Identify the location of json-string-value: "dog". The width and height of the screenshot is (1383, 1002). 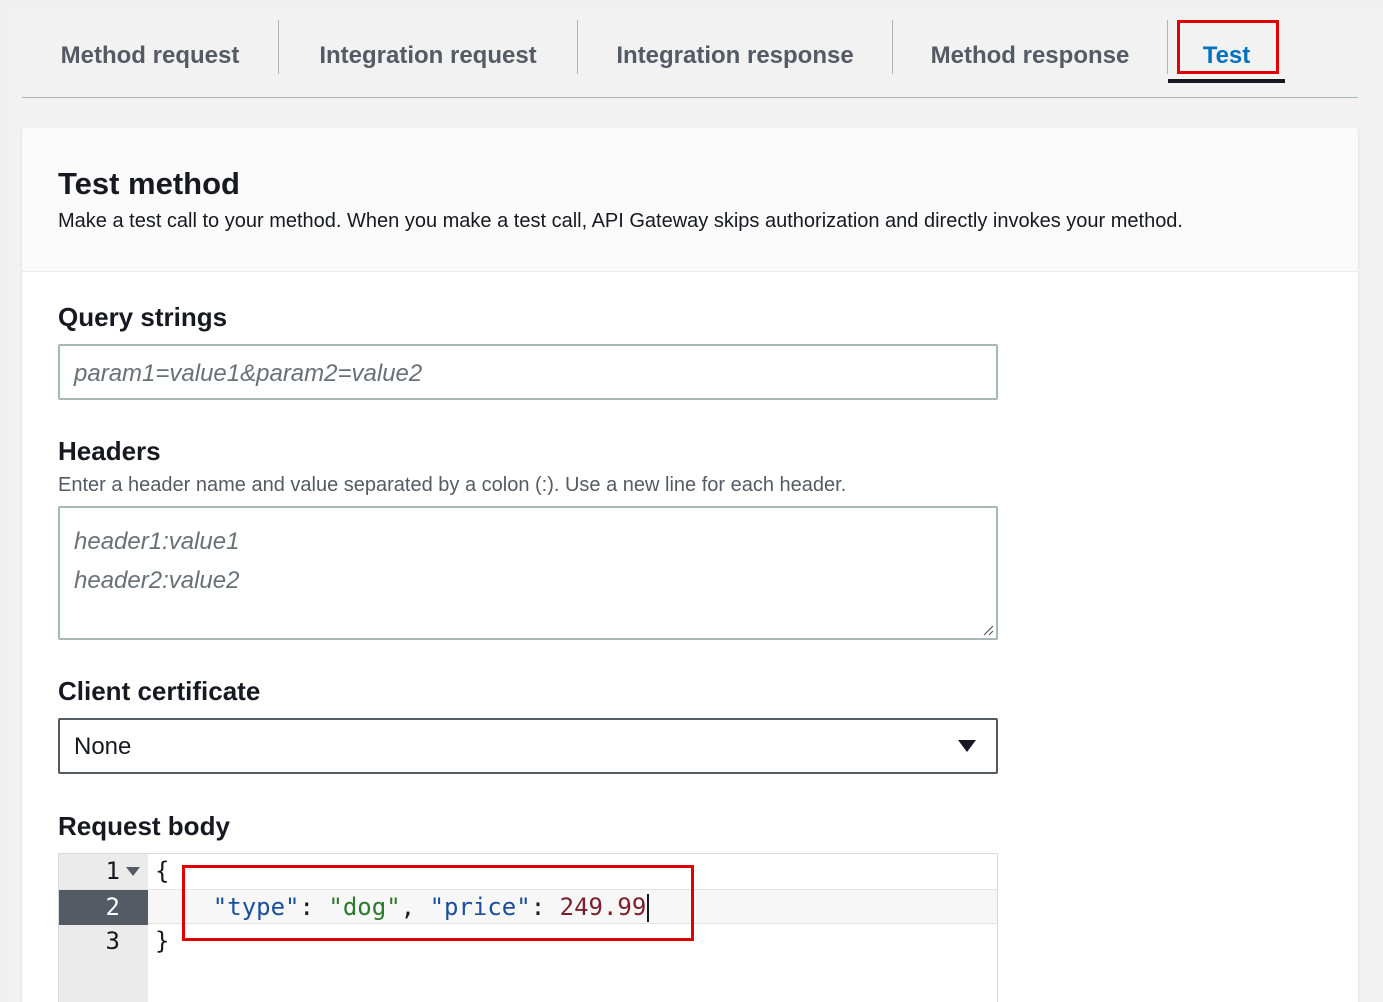
(364, 907).